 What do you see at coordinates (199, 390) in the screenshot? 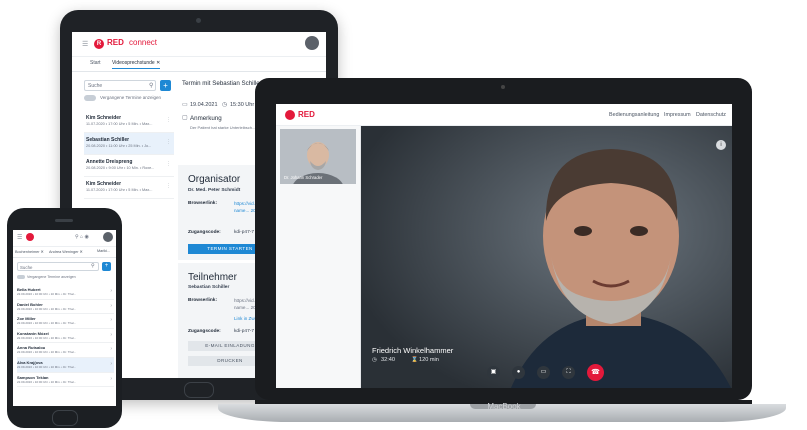
I see `tablet-home-button` at bounding box center [199, 390].